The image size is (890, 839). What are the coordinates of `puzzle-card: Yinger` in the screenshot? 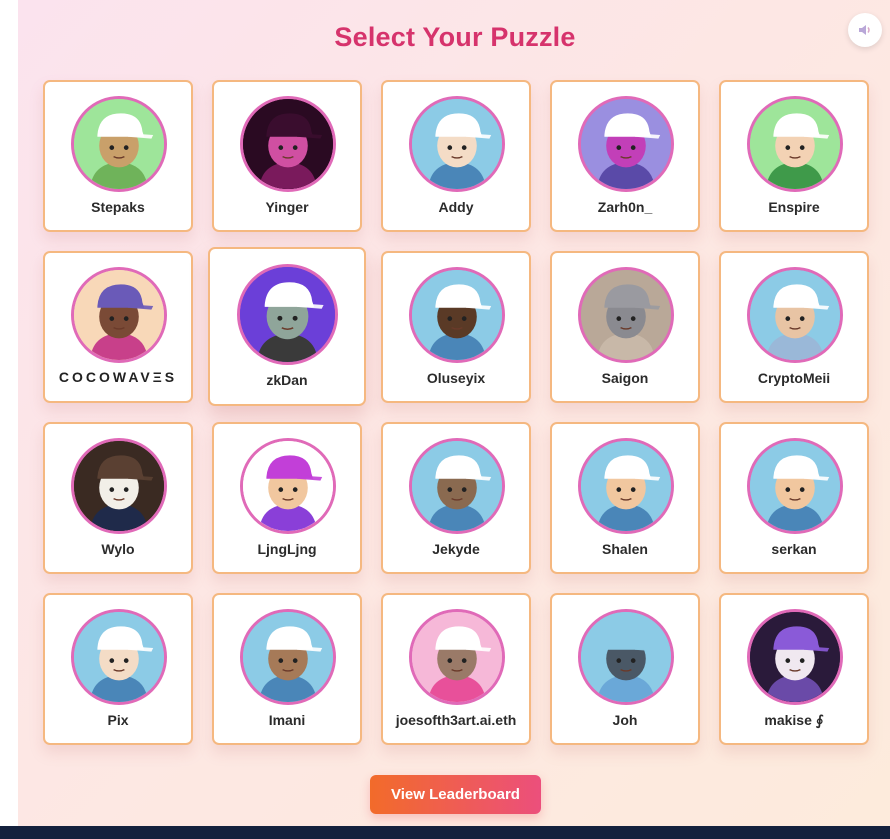 It's located at (287, 156).